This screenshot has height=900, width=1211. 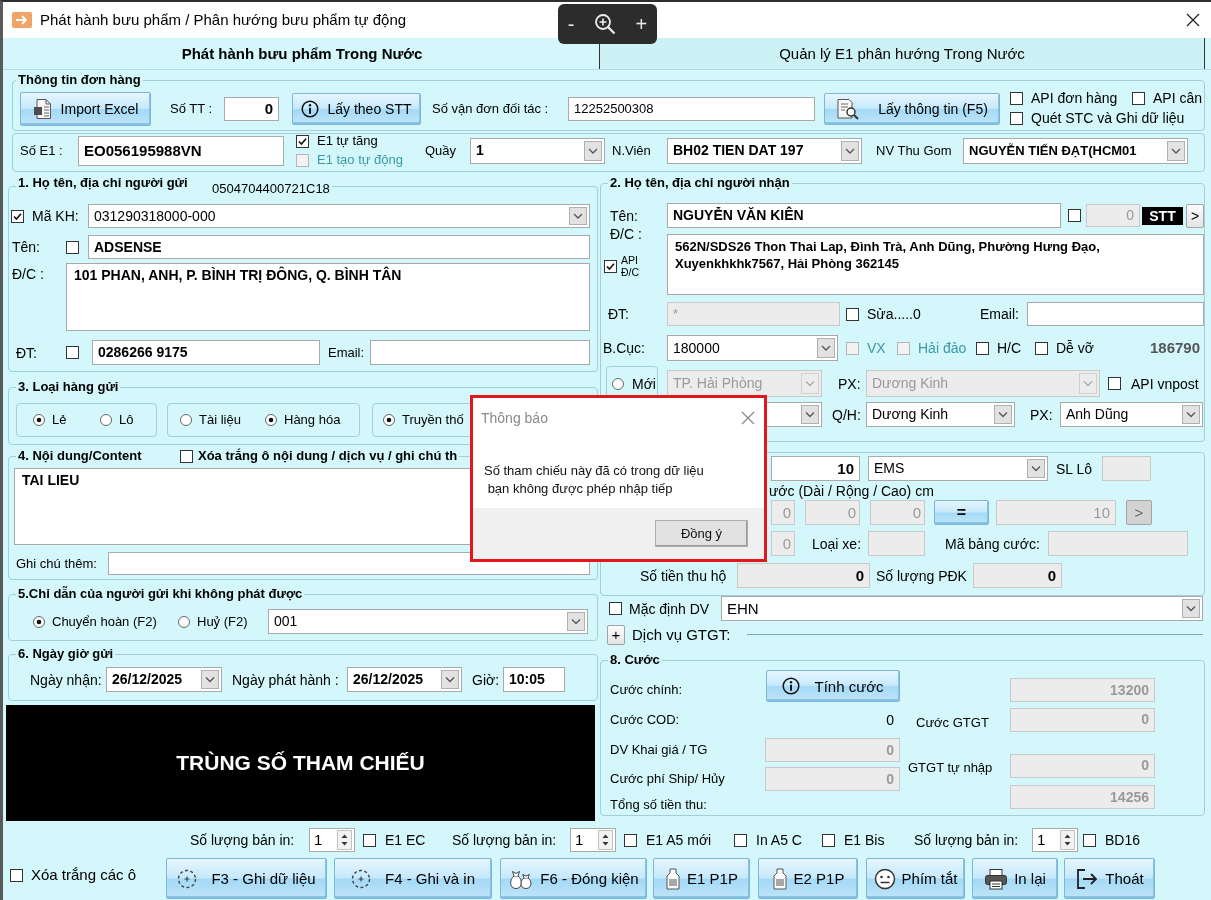 What do you see at coordinates (915, 878) in the screenshot?
I see `shortcuts-button: Phím tắt` at bounding box center [915, 878].